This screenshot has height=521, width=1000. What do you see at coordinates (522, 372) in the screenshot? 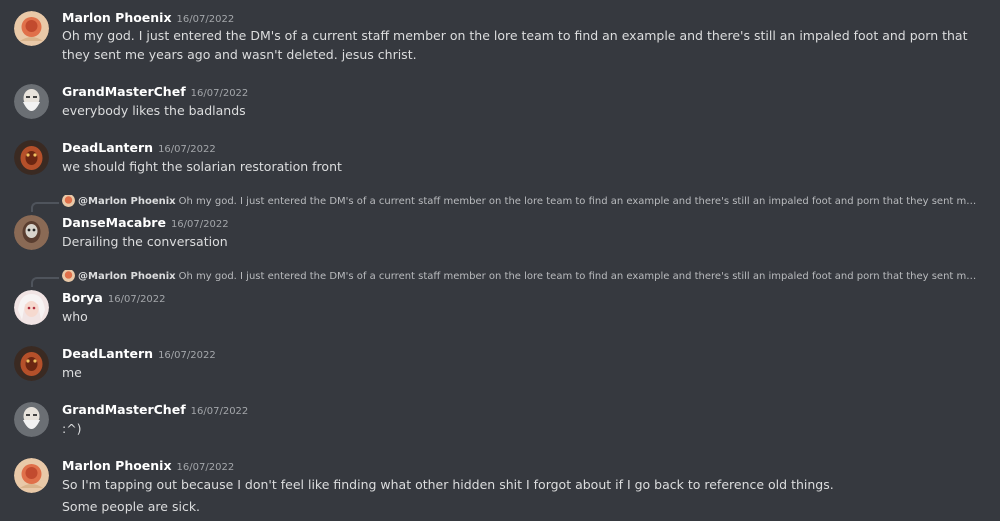
I see `message-content: me` at bounding box center [522, 372].